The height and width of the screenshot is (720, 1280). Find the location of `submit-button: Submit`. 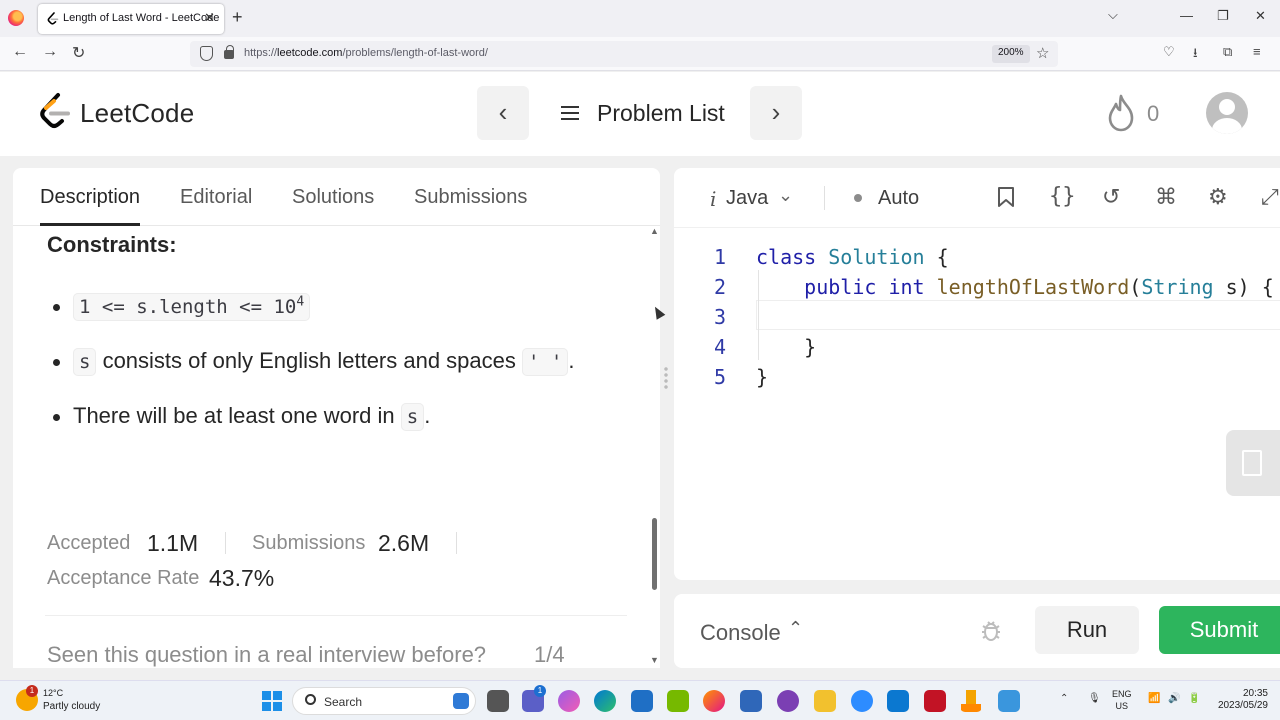

submit-button: Submit is located at coordinates (1219, 630).